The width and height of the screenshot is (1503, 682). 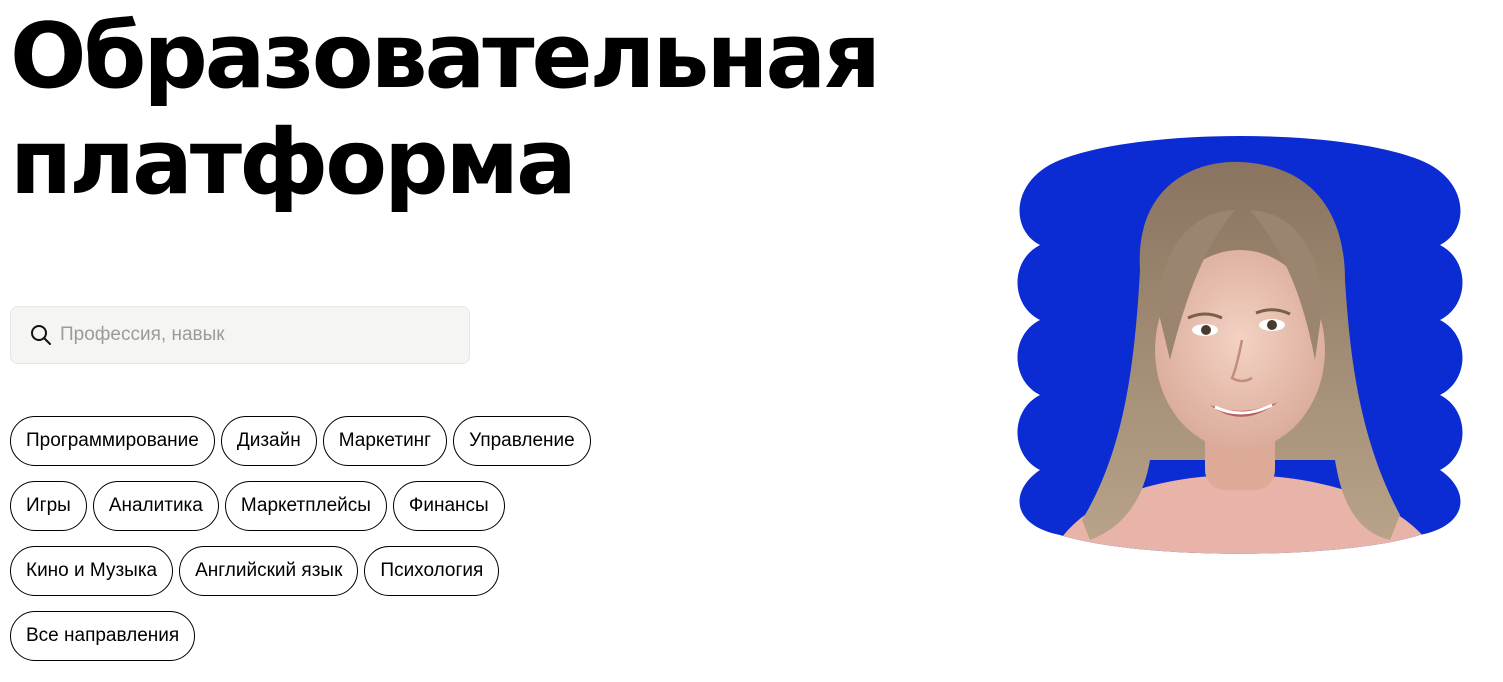 What do you see at coordinates (432, 571) in the screenshot?
I see `tag-psychology: Психология` at bounding box center [432, 571].